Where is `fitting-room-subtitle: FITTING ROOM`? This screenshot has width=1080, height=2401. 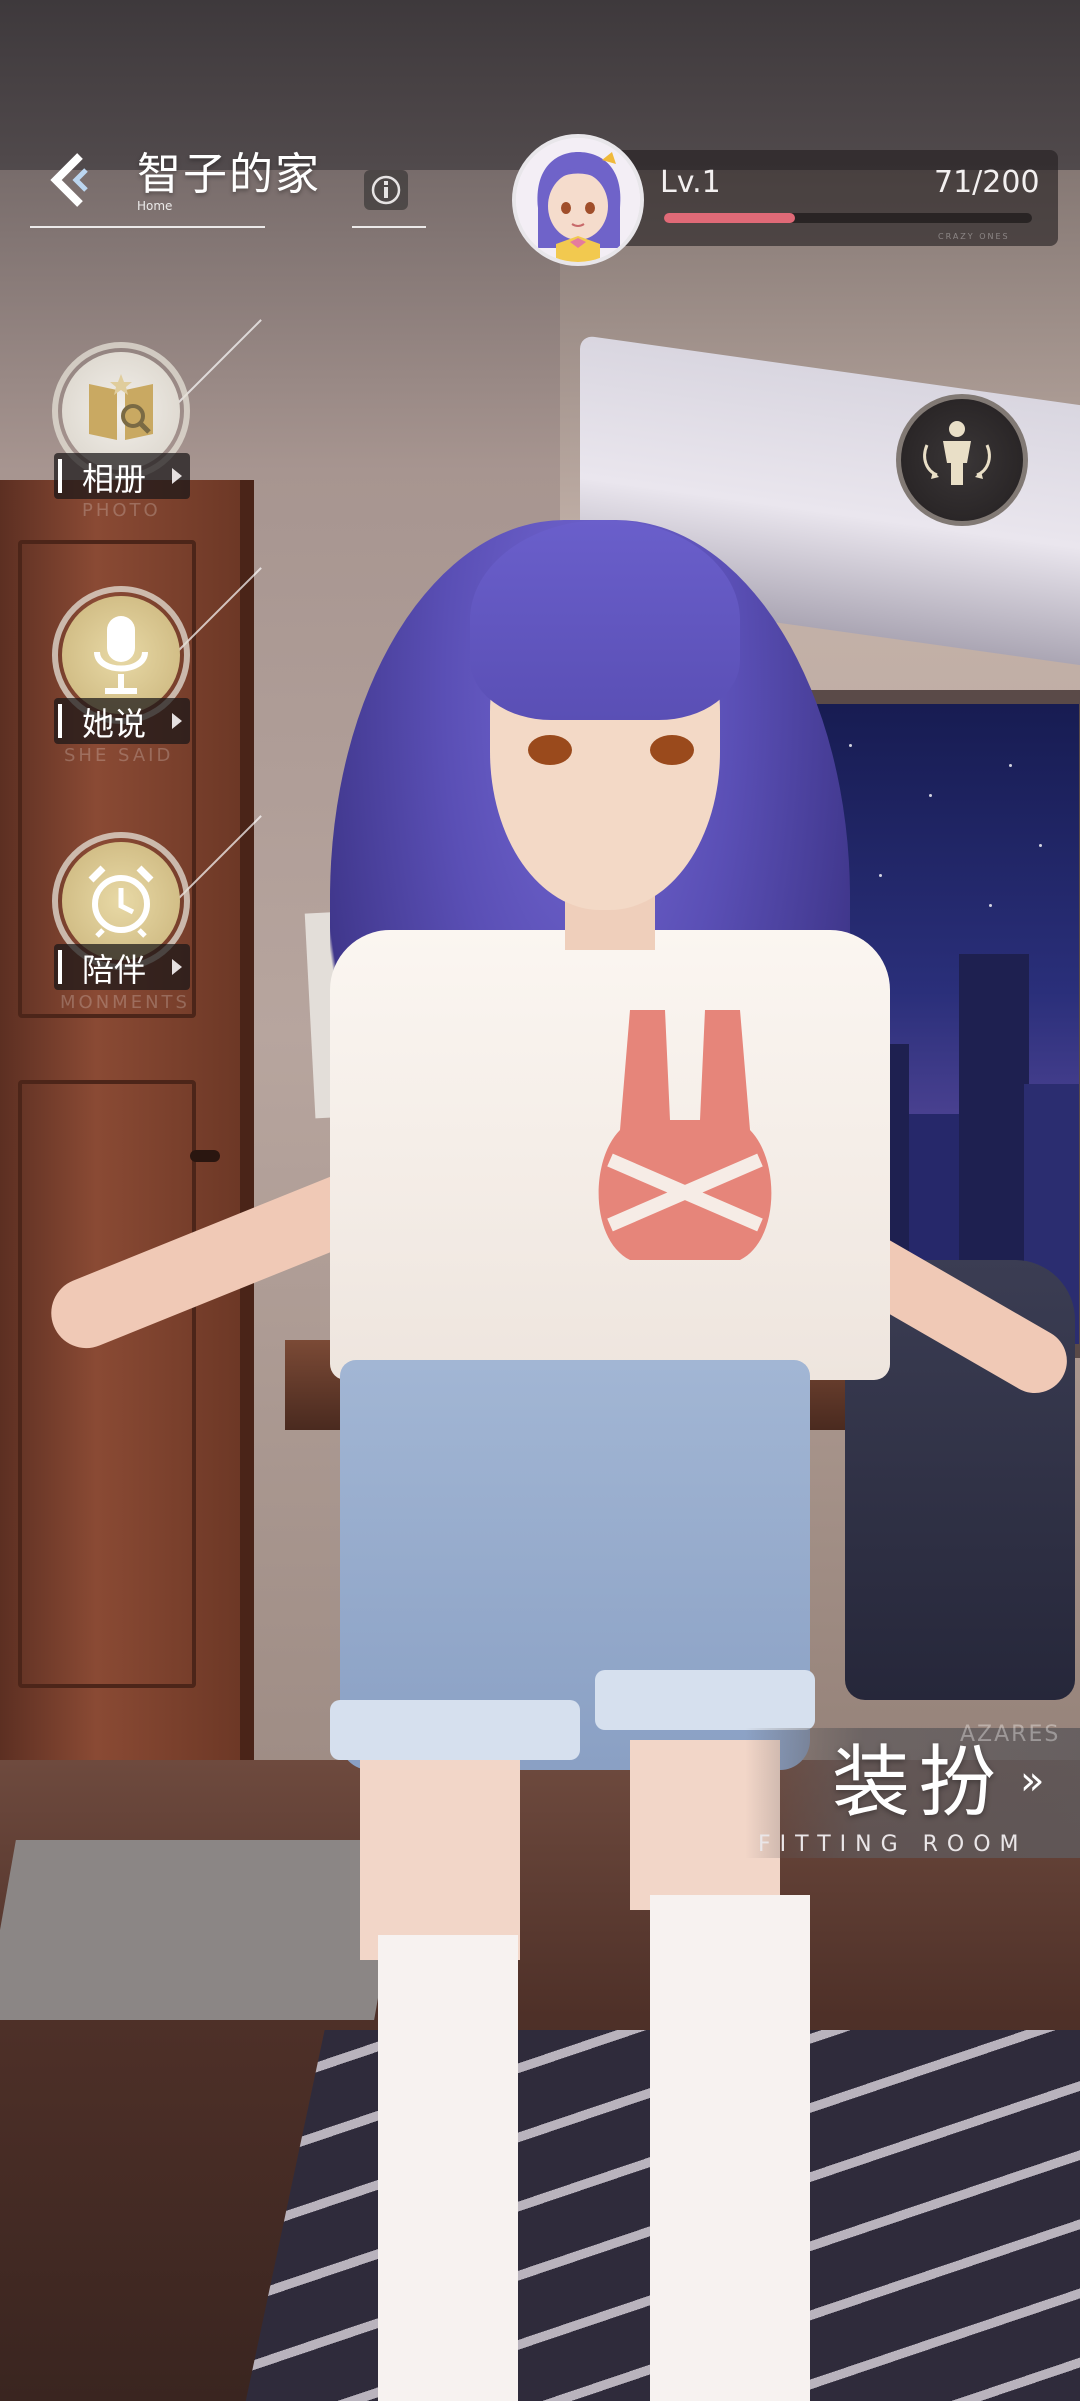 fitting-room-subtitle: FITTING ROOM is located at coordinates (893, 1844).